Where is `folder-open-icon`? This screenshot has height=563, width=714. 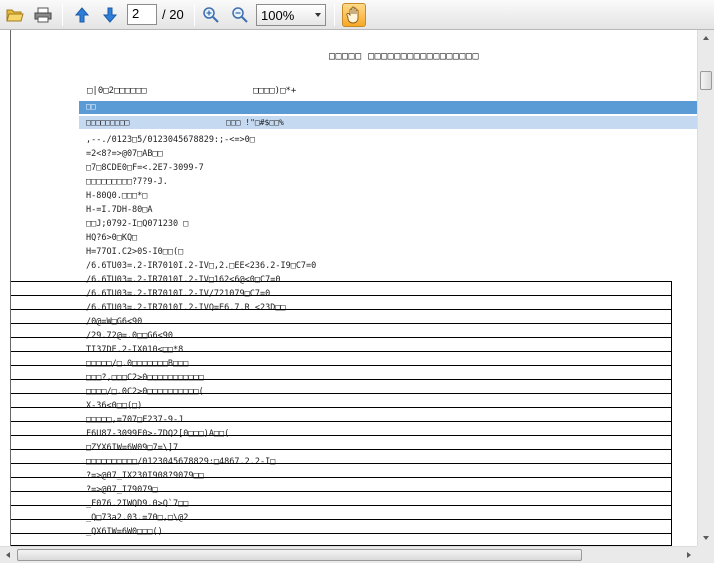 folder-open-icon is located at coordinates (15, 15).